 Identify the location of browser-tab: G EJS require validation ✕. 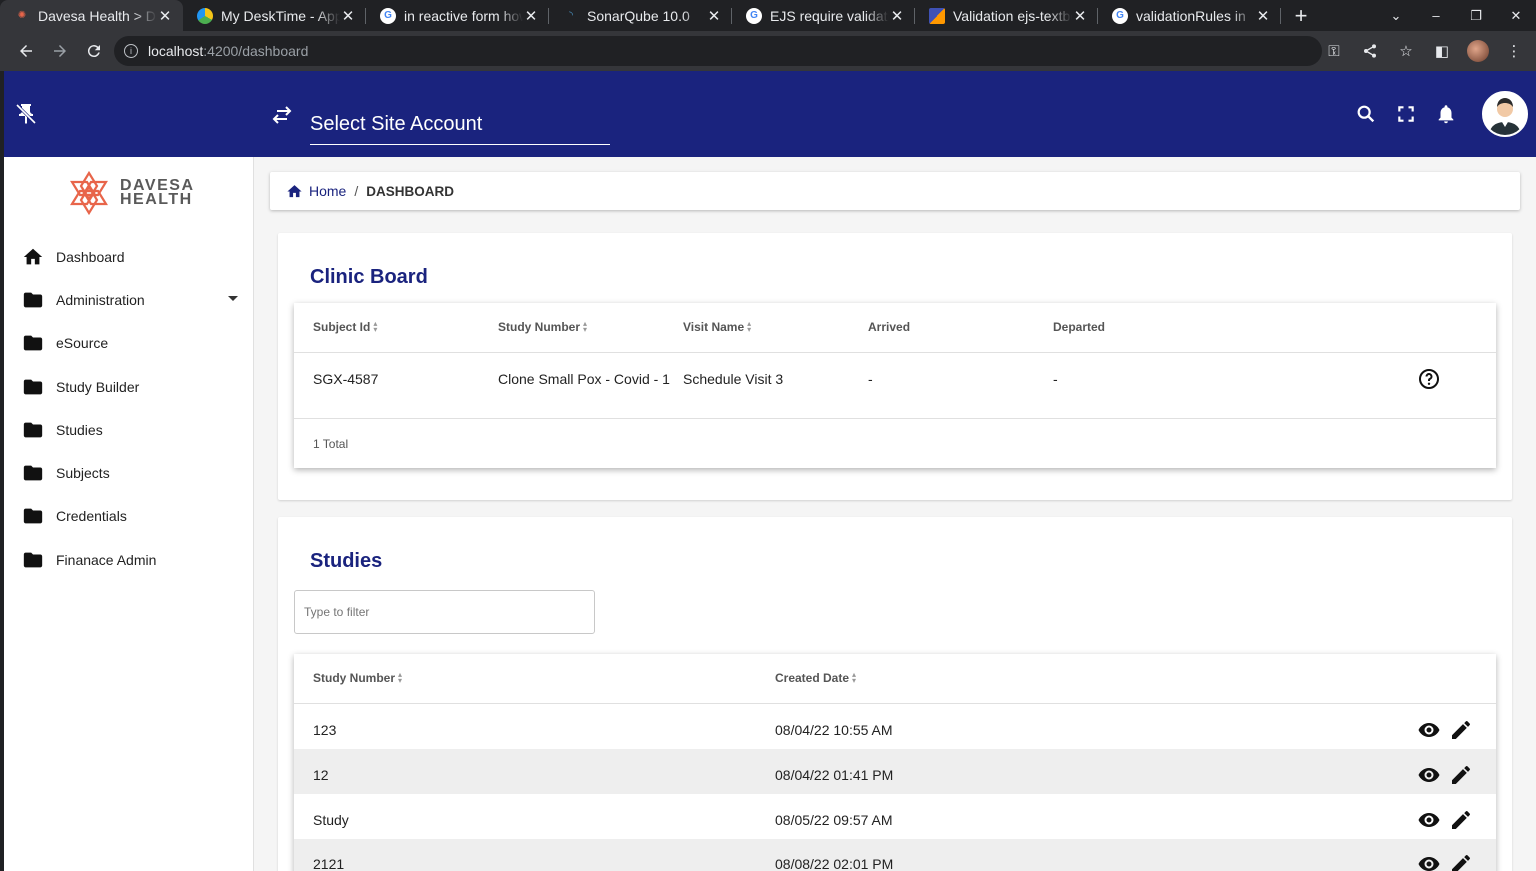
(823, 15).